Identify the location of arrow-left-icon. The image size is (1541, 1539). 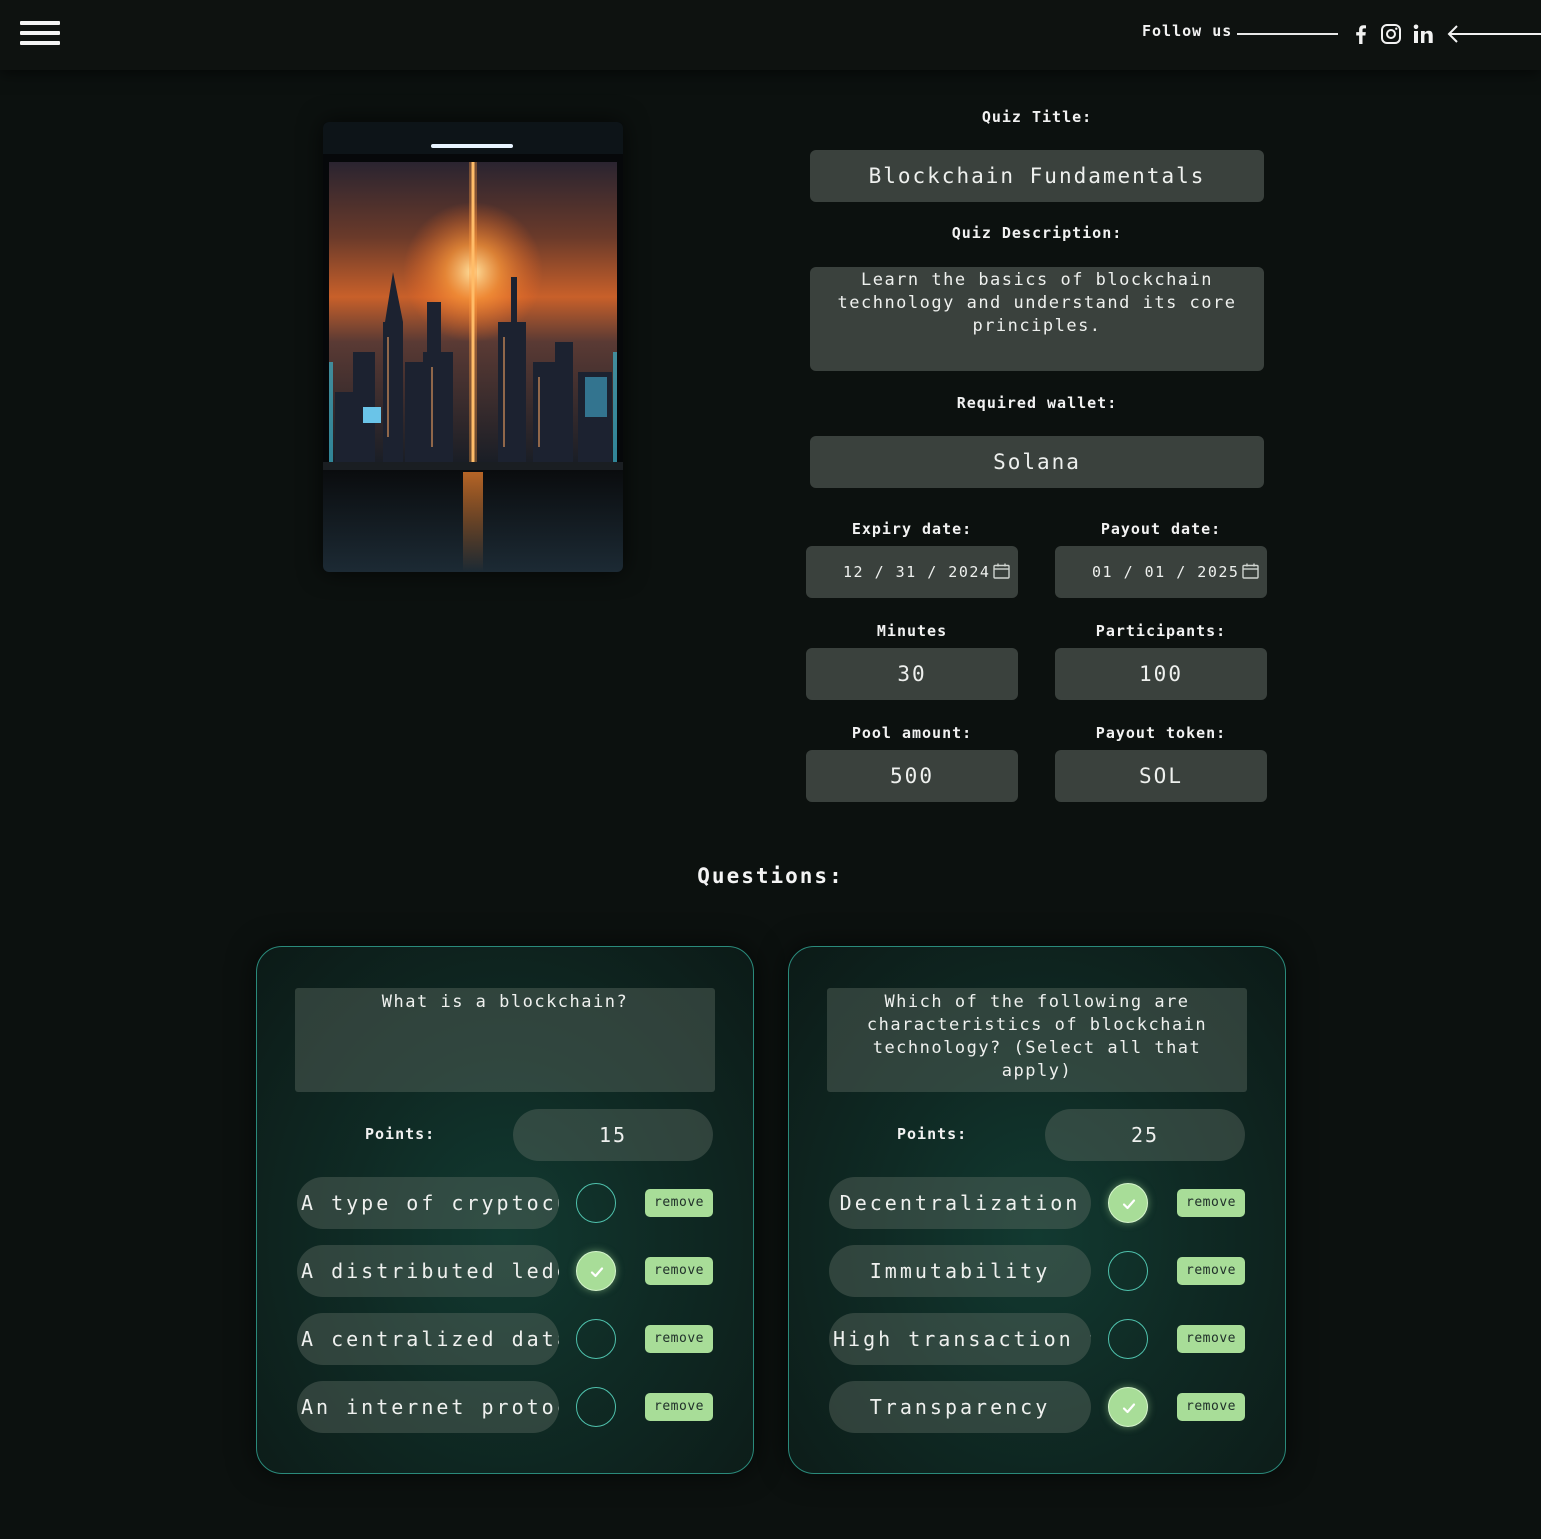
(1493, 34).